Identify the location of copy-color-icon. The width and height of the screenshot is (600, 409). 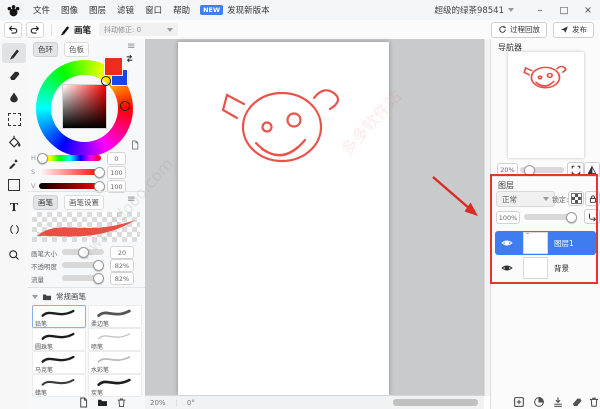
(135, 145).